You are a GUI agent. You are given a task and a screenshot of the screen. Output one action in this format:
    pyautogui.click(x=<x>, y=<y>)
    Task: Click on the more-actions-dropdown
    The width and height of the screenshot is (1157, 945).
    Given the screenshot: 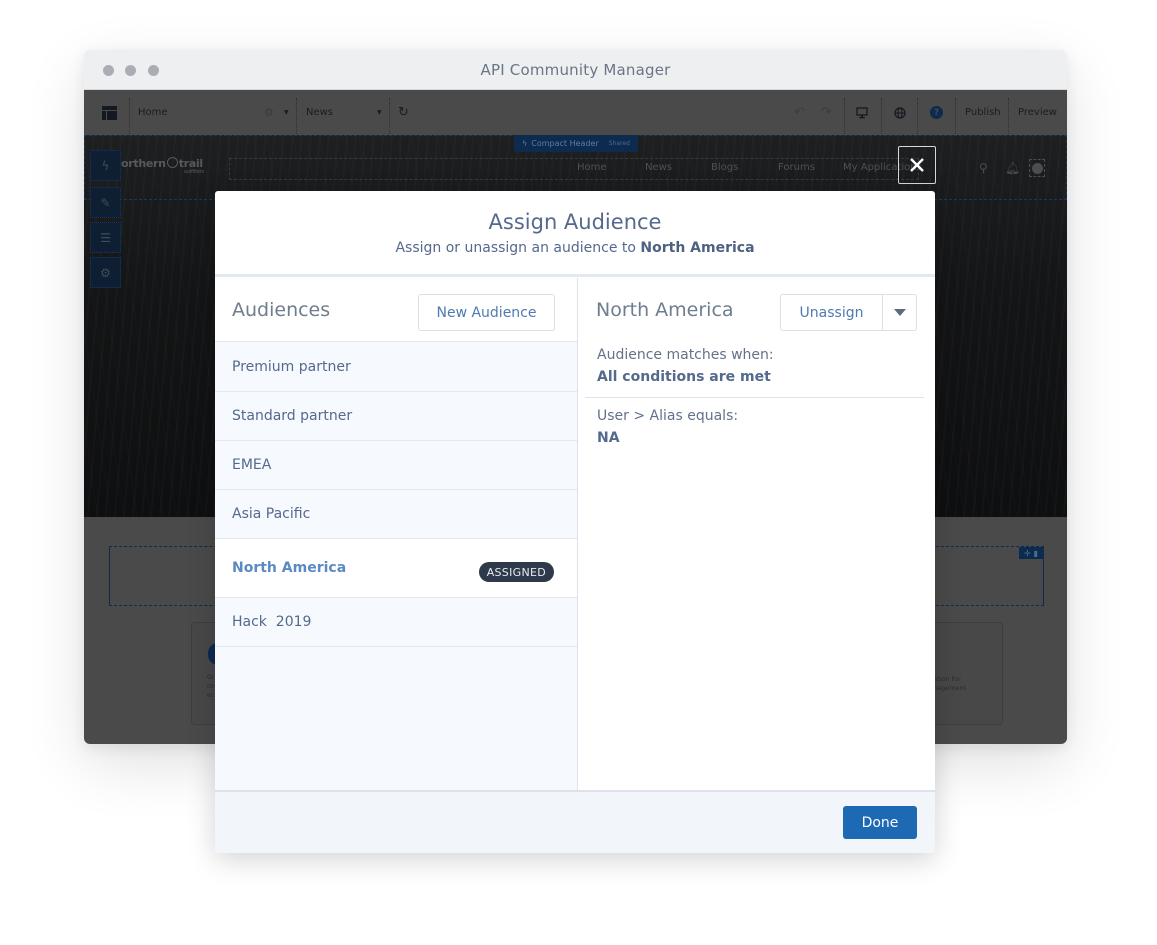 What is the action you would take?
    pyautogui.click(x=899, y=312)
    